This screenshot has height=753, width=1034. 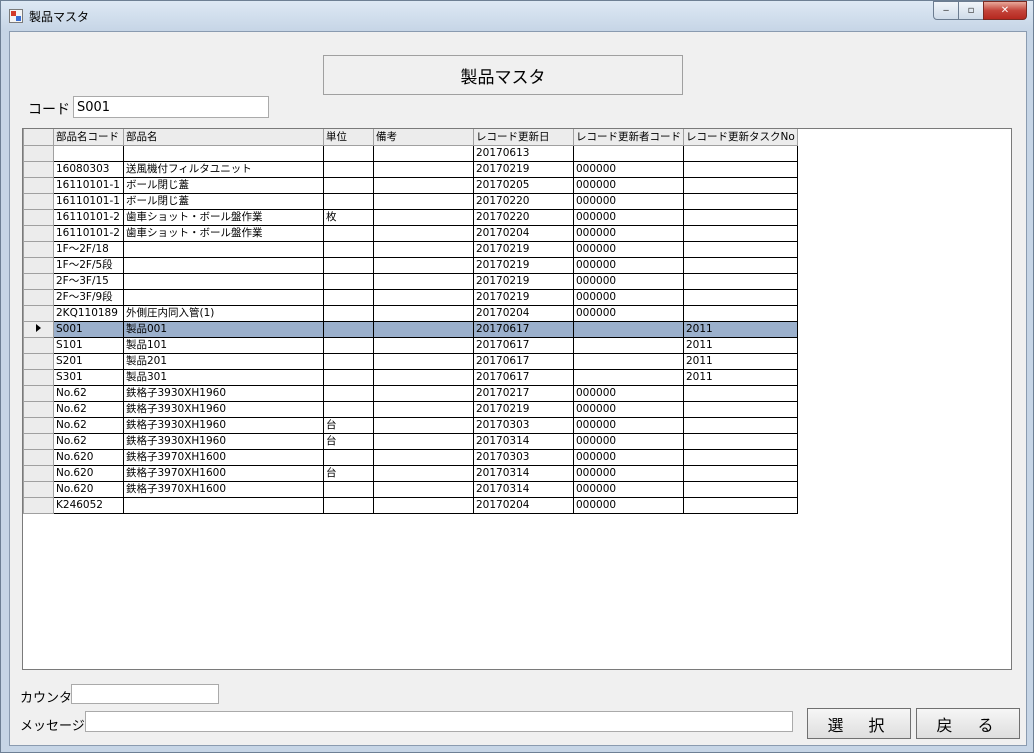 I want to click on table-row: 1F～2F/18 20170219 000000, so click(x=410, y=249).